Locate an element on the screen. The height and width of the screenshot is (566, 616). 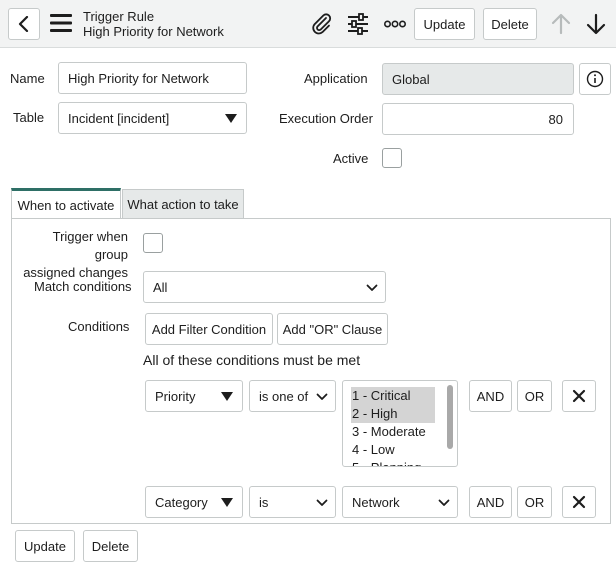
conditions-heading: All of these conditions must be met is located at coordinates (252, 360).